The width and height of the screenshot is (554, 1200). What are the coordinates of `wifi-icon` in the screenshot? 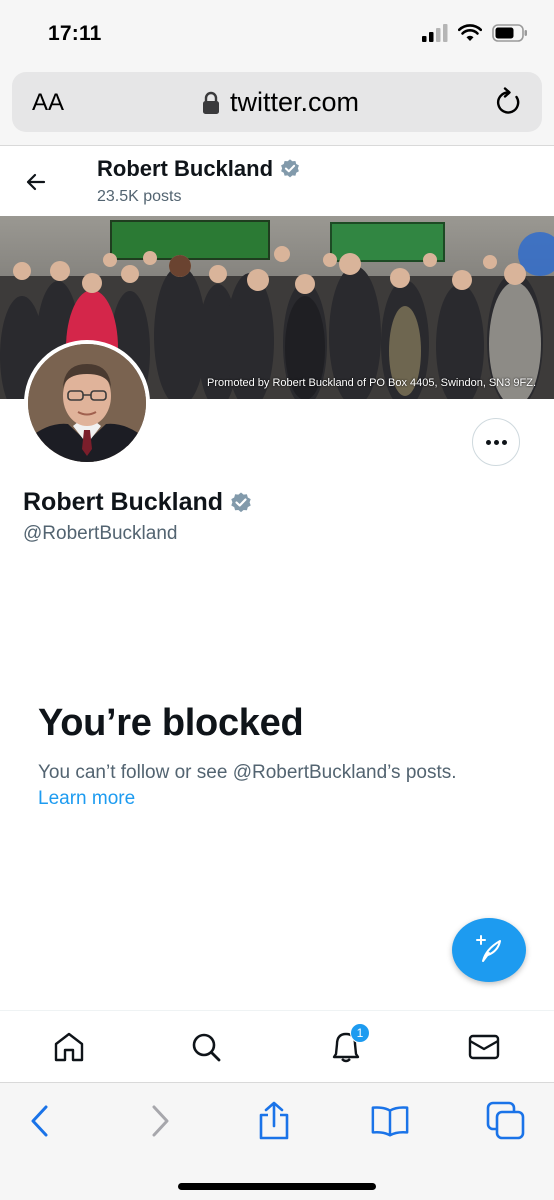 It's located at (470, 32).